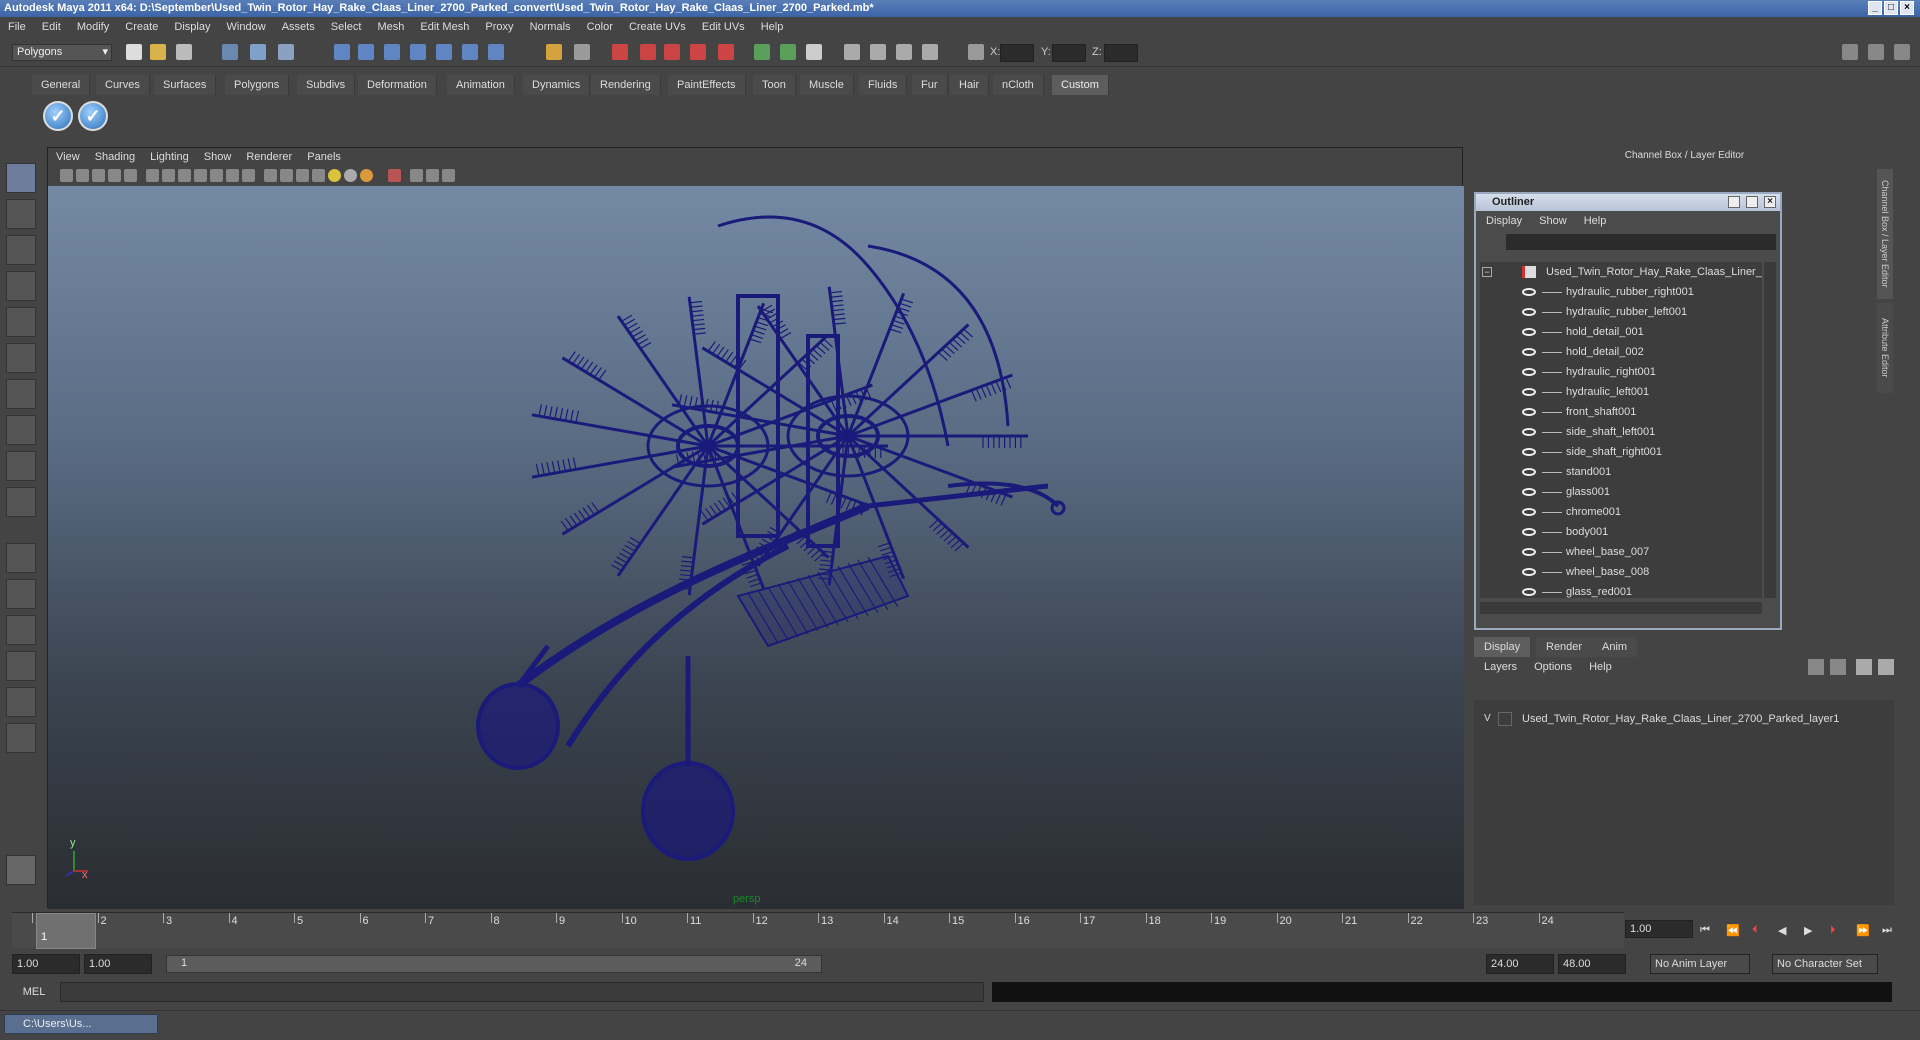 The height and width of the screenshot is (1040, 1920). Describe the element at coordinates (1621, 352) in the screenshot. I see `outliner-item: hold_detail_002` at that location.